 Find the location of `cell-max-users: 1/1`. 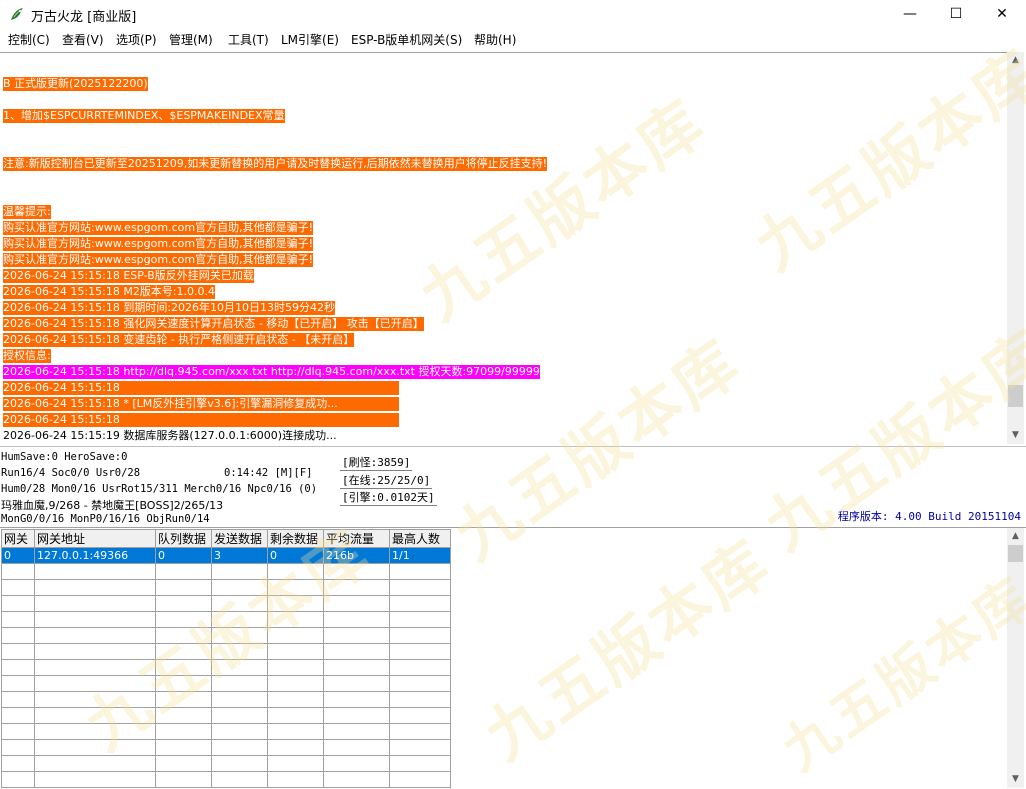

cell-max-users: 1/1 is located at coordinates (420, 555).